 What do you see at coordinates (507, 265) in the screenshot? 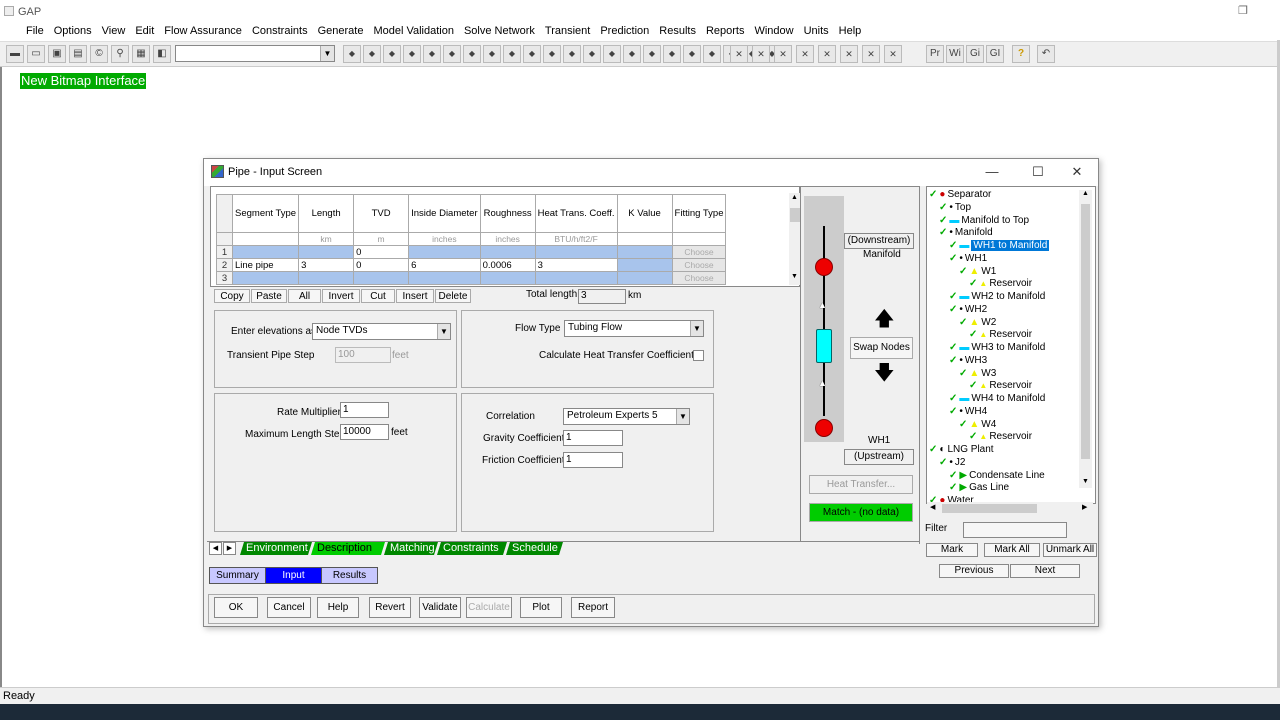
I see `grid-cell: 0.0006` at bounding box center [507, 265].